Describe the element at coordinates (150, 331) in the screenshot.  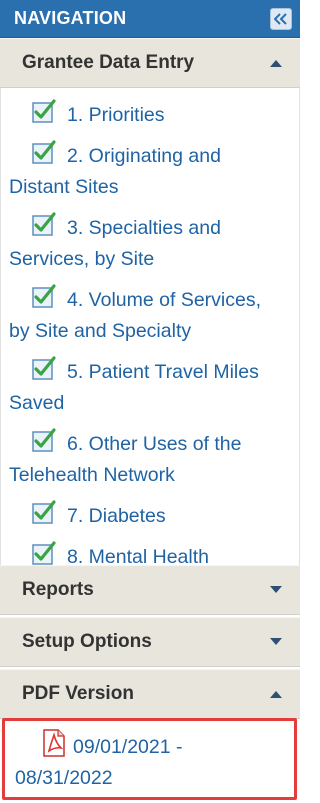
I see `list-item-label-continued: by Site and Specialty` at that location.